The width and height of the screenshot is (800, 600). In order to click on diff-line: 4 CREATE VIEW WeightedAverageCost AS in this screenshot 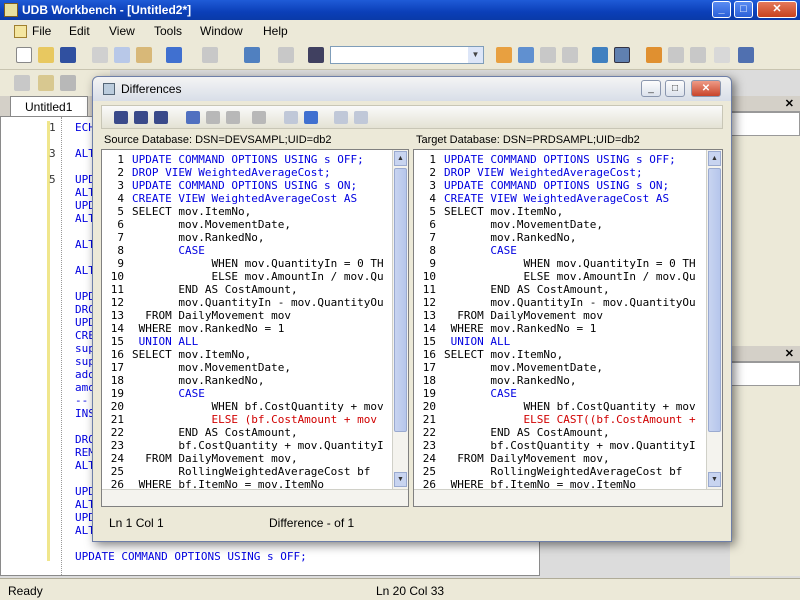, I will do `click(560, 198)`.